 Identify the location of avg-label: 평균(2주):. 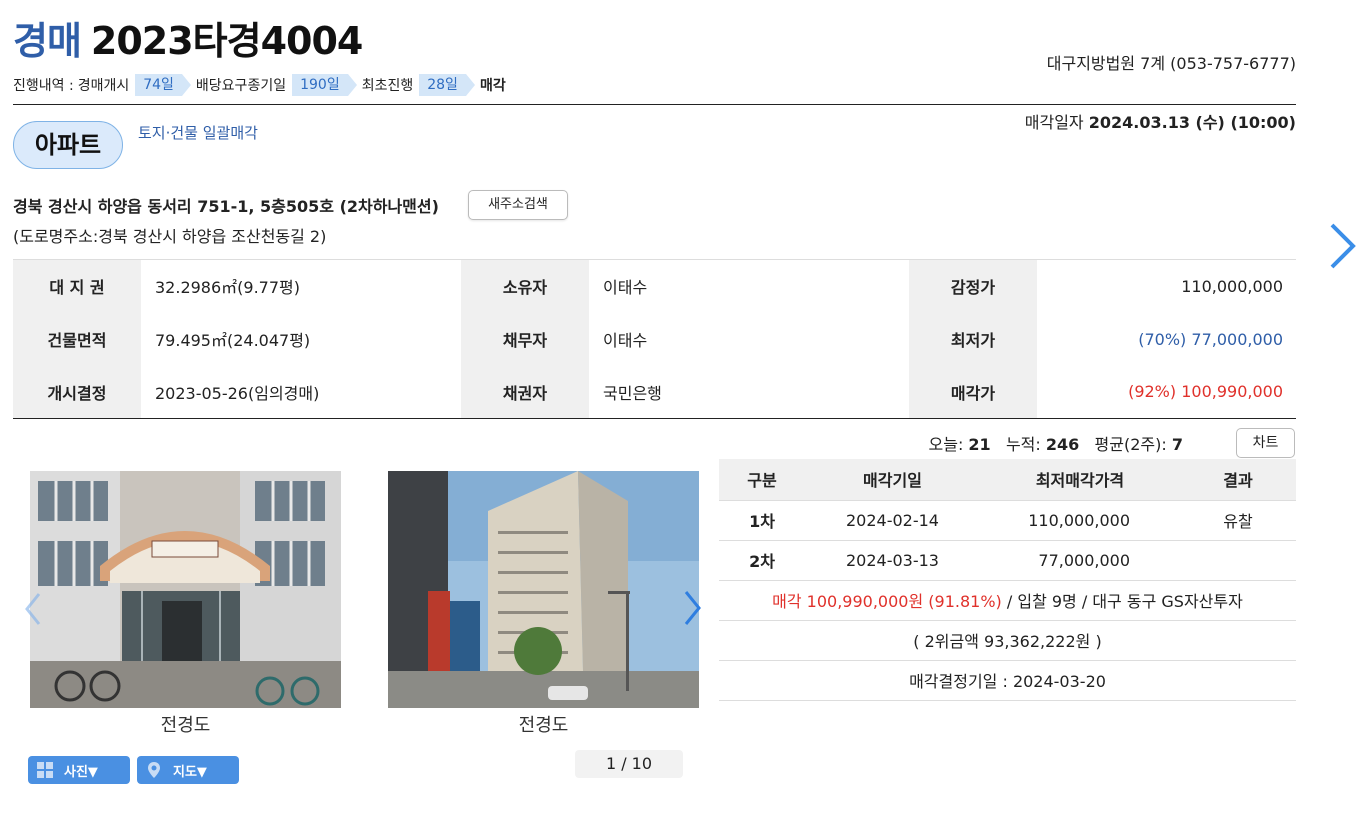
(1133, 444).